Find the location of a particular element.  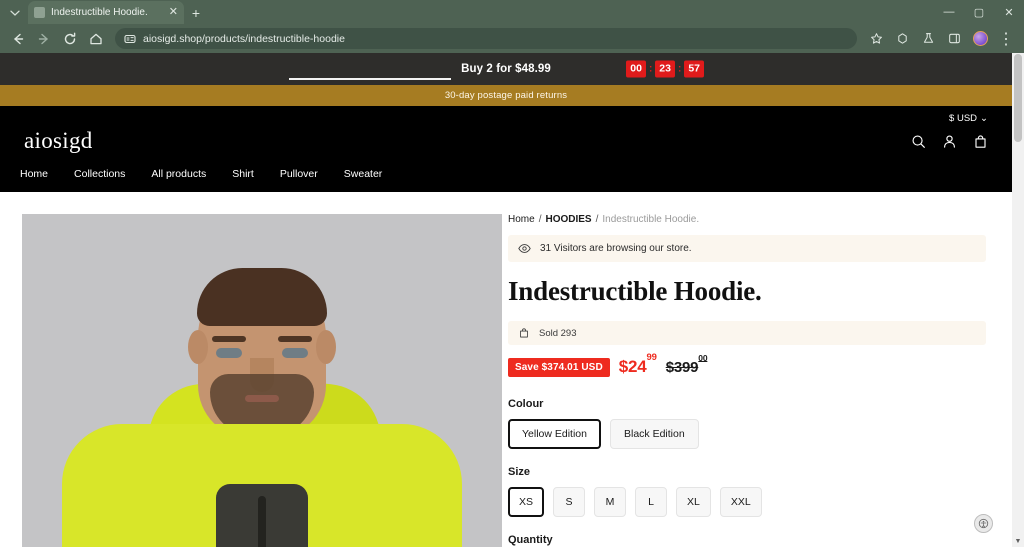

bookmark-star-icon is located at coordinates (876, 39).